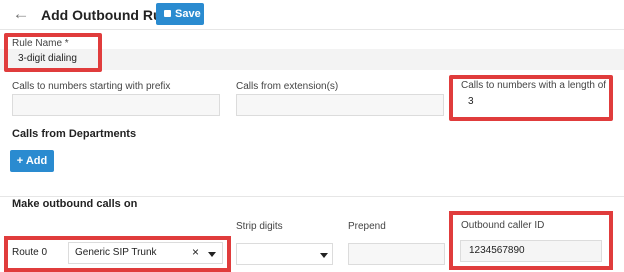  What do you see at coordinates (91, 86) in the screenshot?
I see `prefix-label: Calls to numbers starting with prefix` at bounding box center [91, 86].